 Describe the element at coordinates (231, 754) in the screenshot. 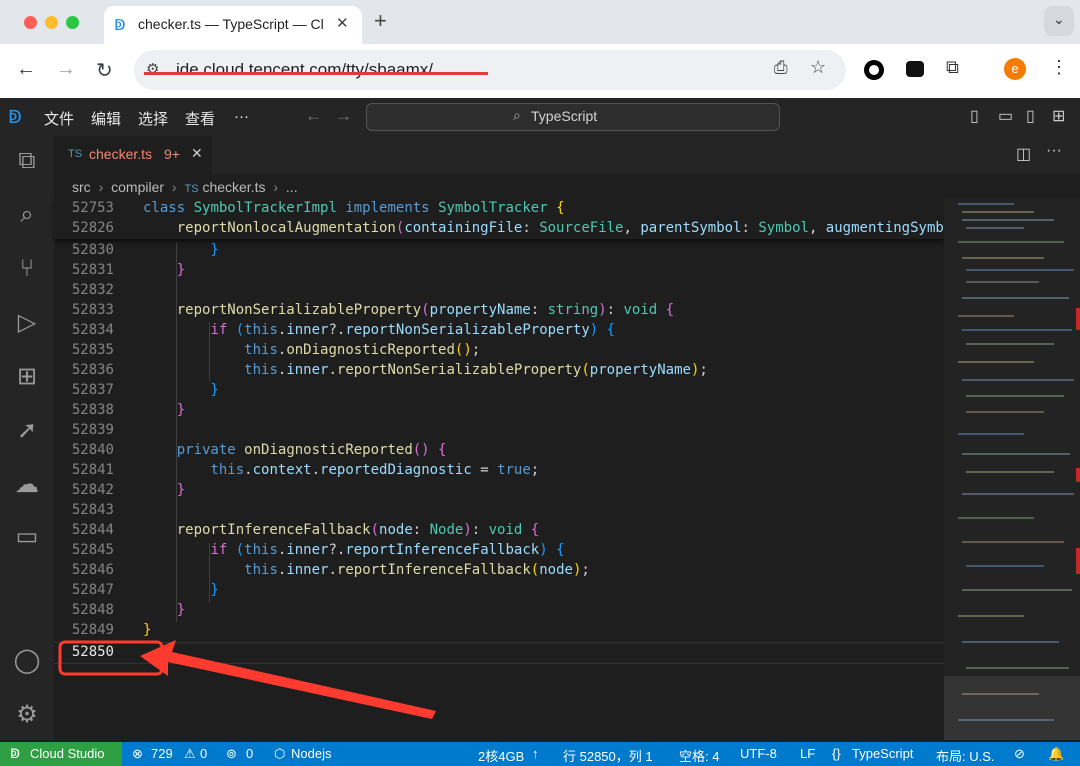

I see `ports-icon: ⊚` at that location.